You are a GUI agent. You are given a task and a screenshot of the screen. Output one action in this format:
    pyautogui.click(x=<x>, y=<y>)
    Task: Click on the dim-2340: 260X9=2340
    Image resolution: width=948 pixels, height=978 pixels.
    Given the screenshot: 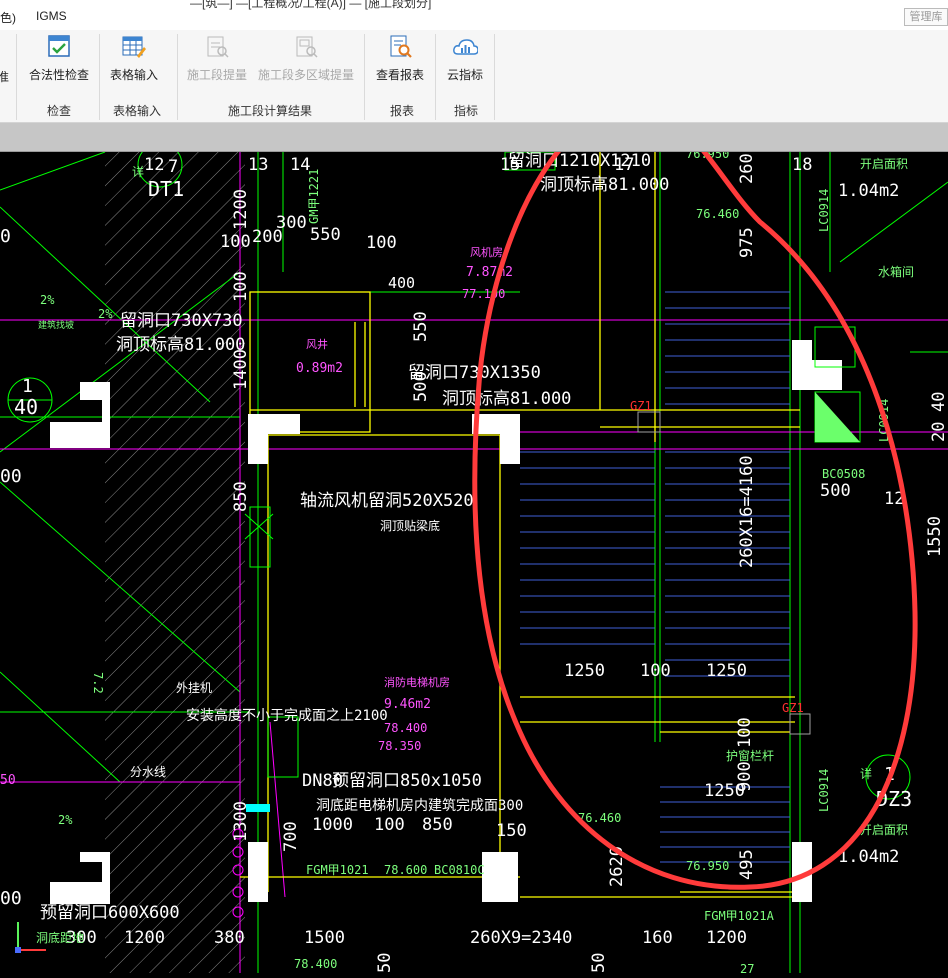 What is the action you would take?
    pyautogui.click(x=521, y=938)
    